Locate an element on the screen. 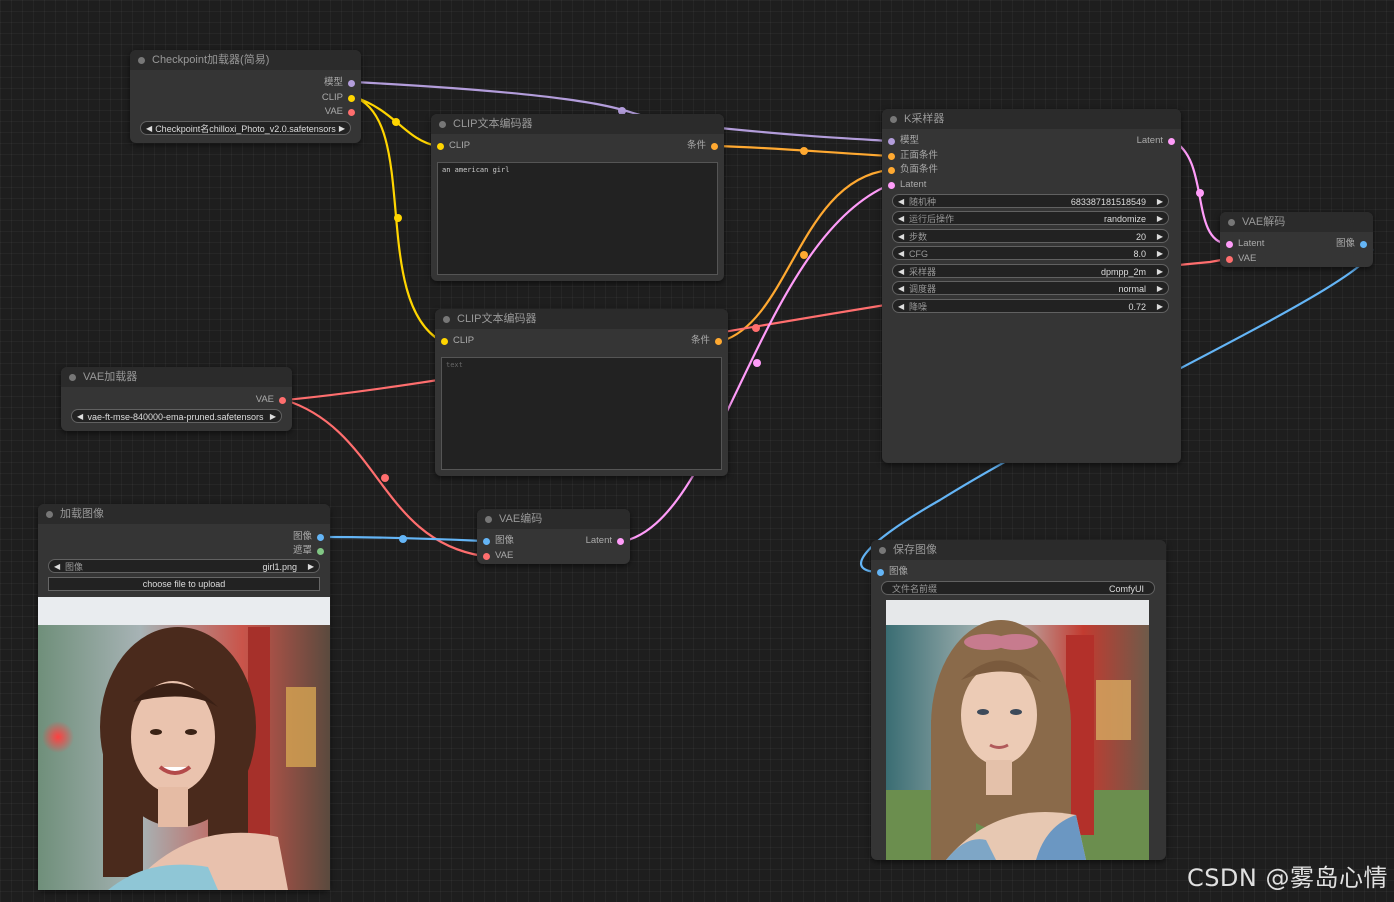  seed-widget: ◀ 随机种 683387181518549 ▶ is located at coordinates (1030, 201).